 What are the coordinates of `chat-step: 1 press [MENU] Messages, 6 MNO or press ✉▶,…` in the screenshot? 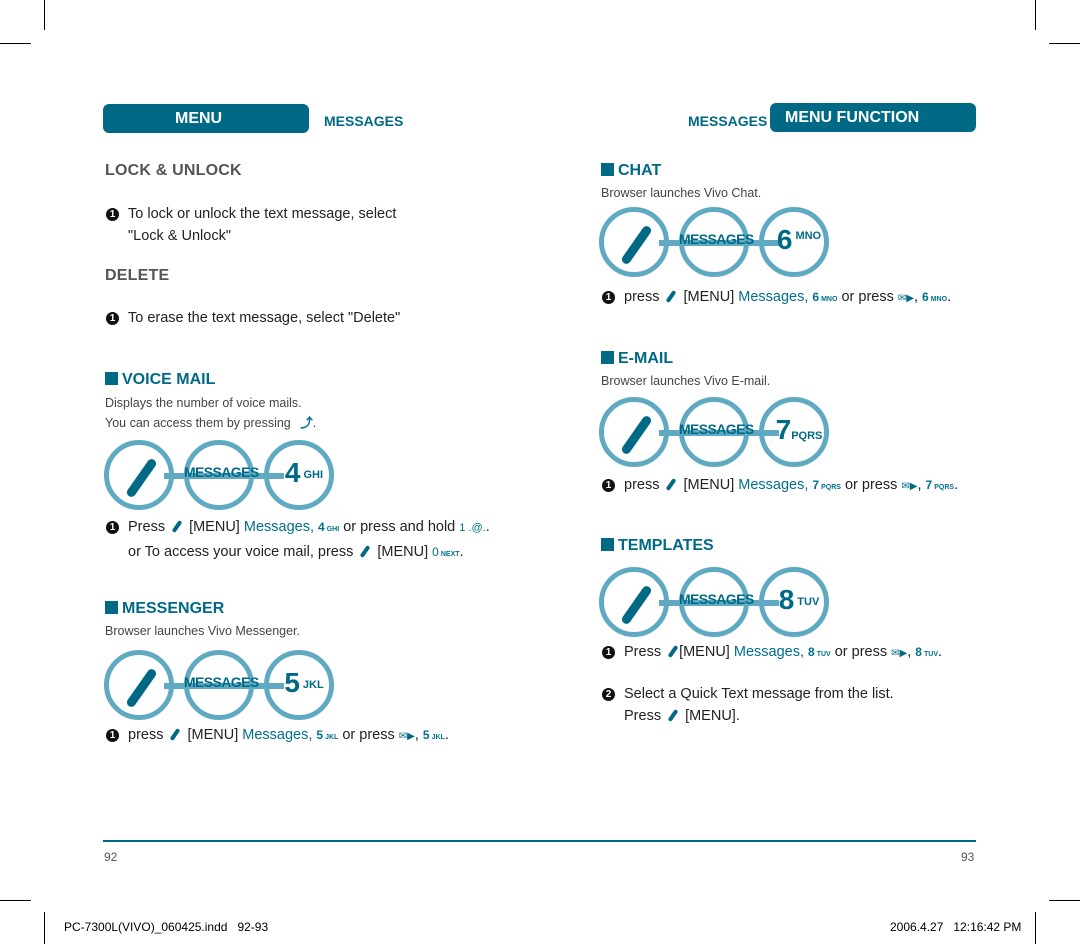 It's located at (776, 298).